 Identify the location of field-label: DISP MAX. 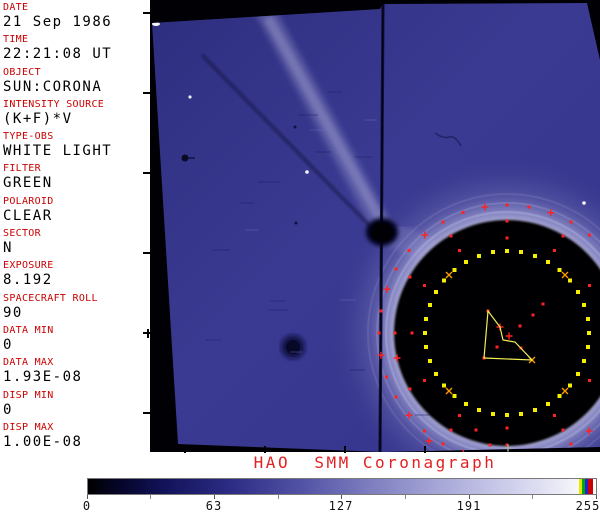
(28, 427).